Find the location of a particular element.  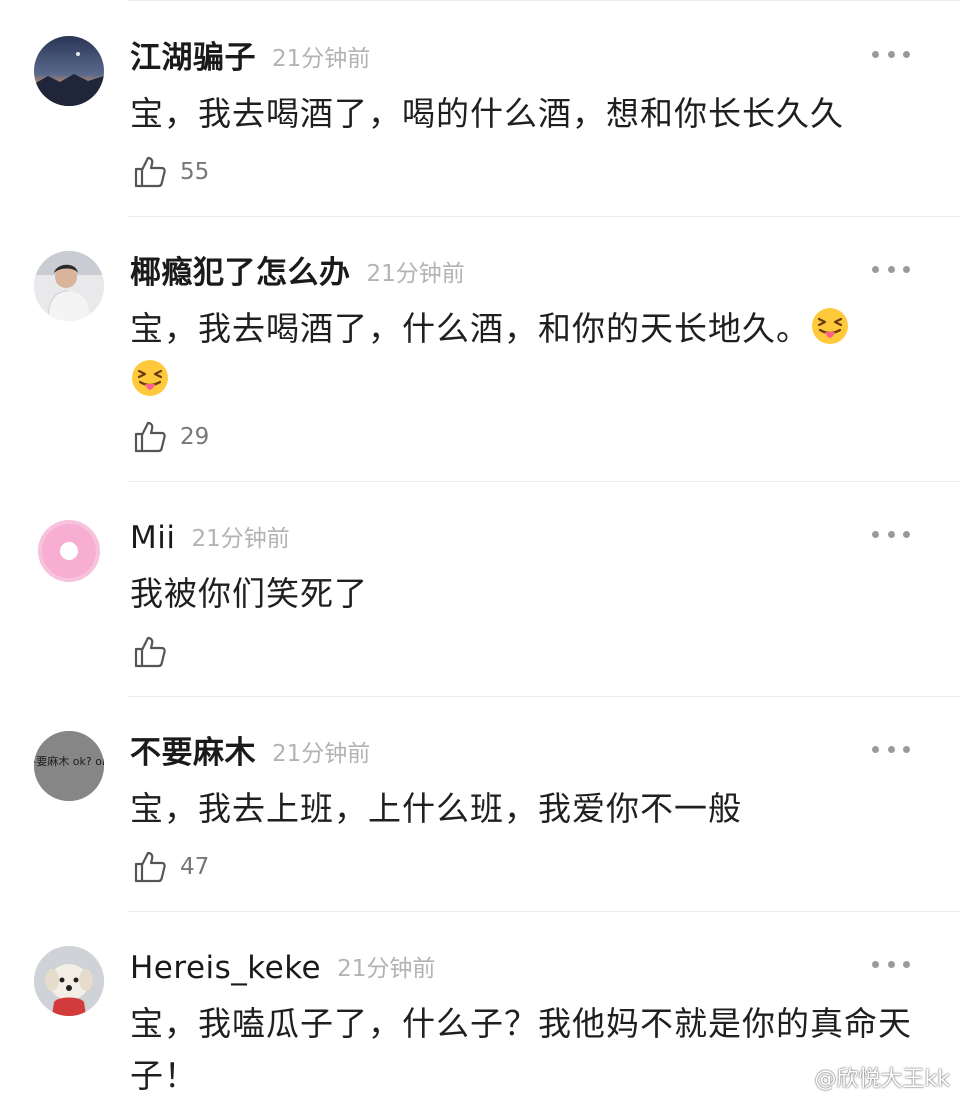

comment-text: 宝，我去喝酒了，喝的什么酒，想和你长长久久 is located at coordinates (487, 113).